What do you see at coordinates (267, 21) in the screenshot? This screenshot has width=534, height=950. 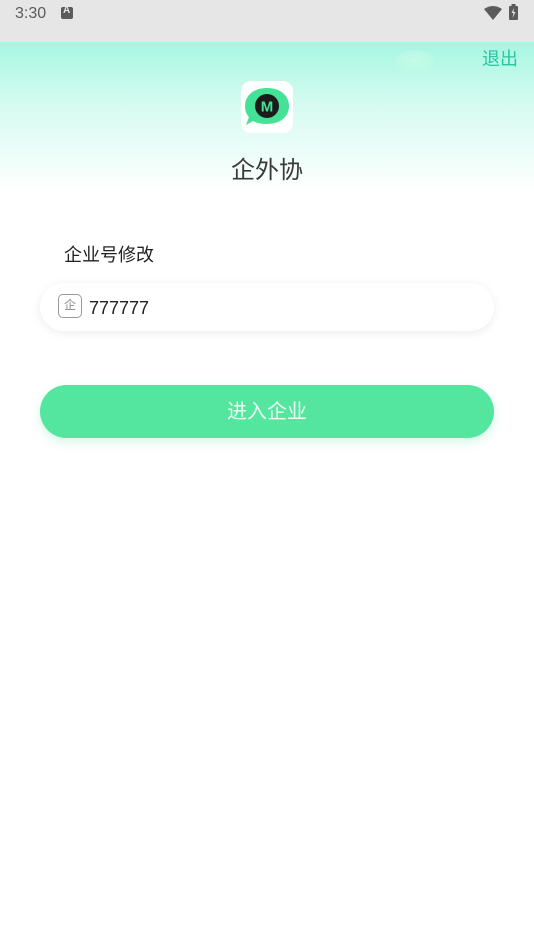 I see `status-bar: 3:30` at bounding box center [267, 21].